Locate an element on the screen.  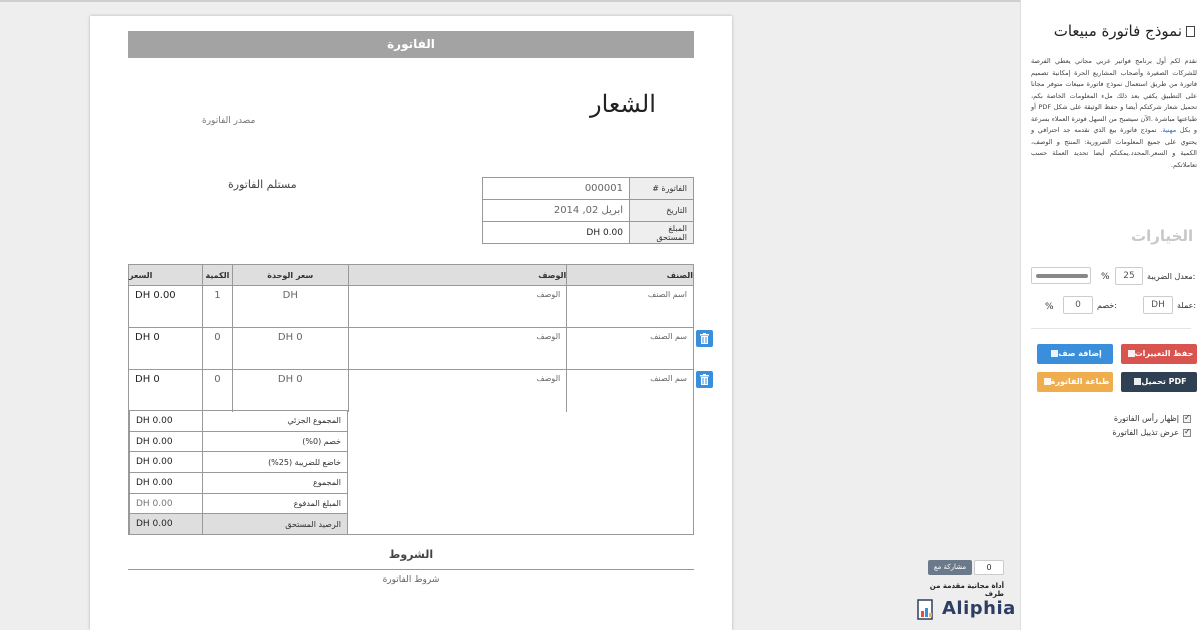
items-header-row: الصنف الوصف سعر الوحدة الكمية السعر is located at coordinates (411, 275).